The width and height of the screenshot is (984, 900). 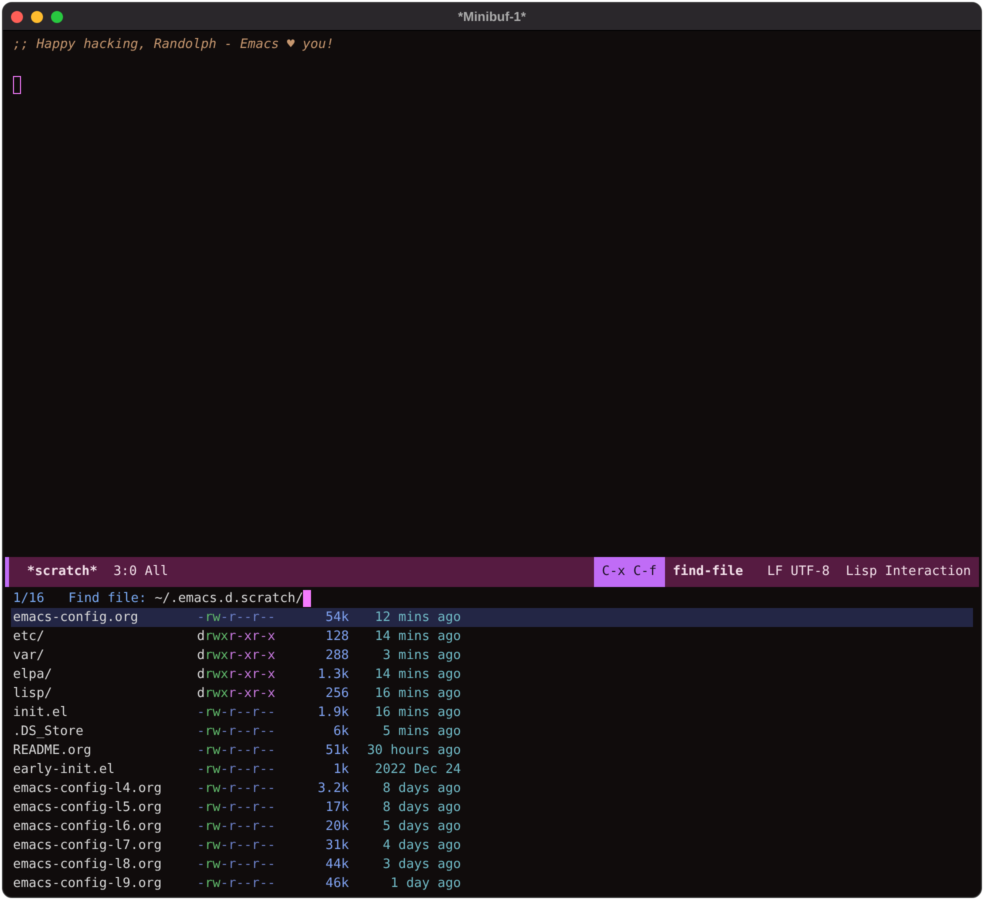 What do you see at coordinates (57, 16) in the screenshot?
I see `zoom-button` at bounding box center [57, 16].